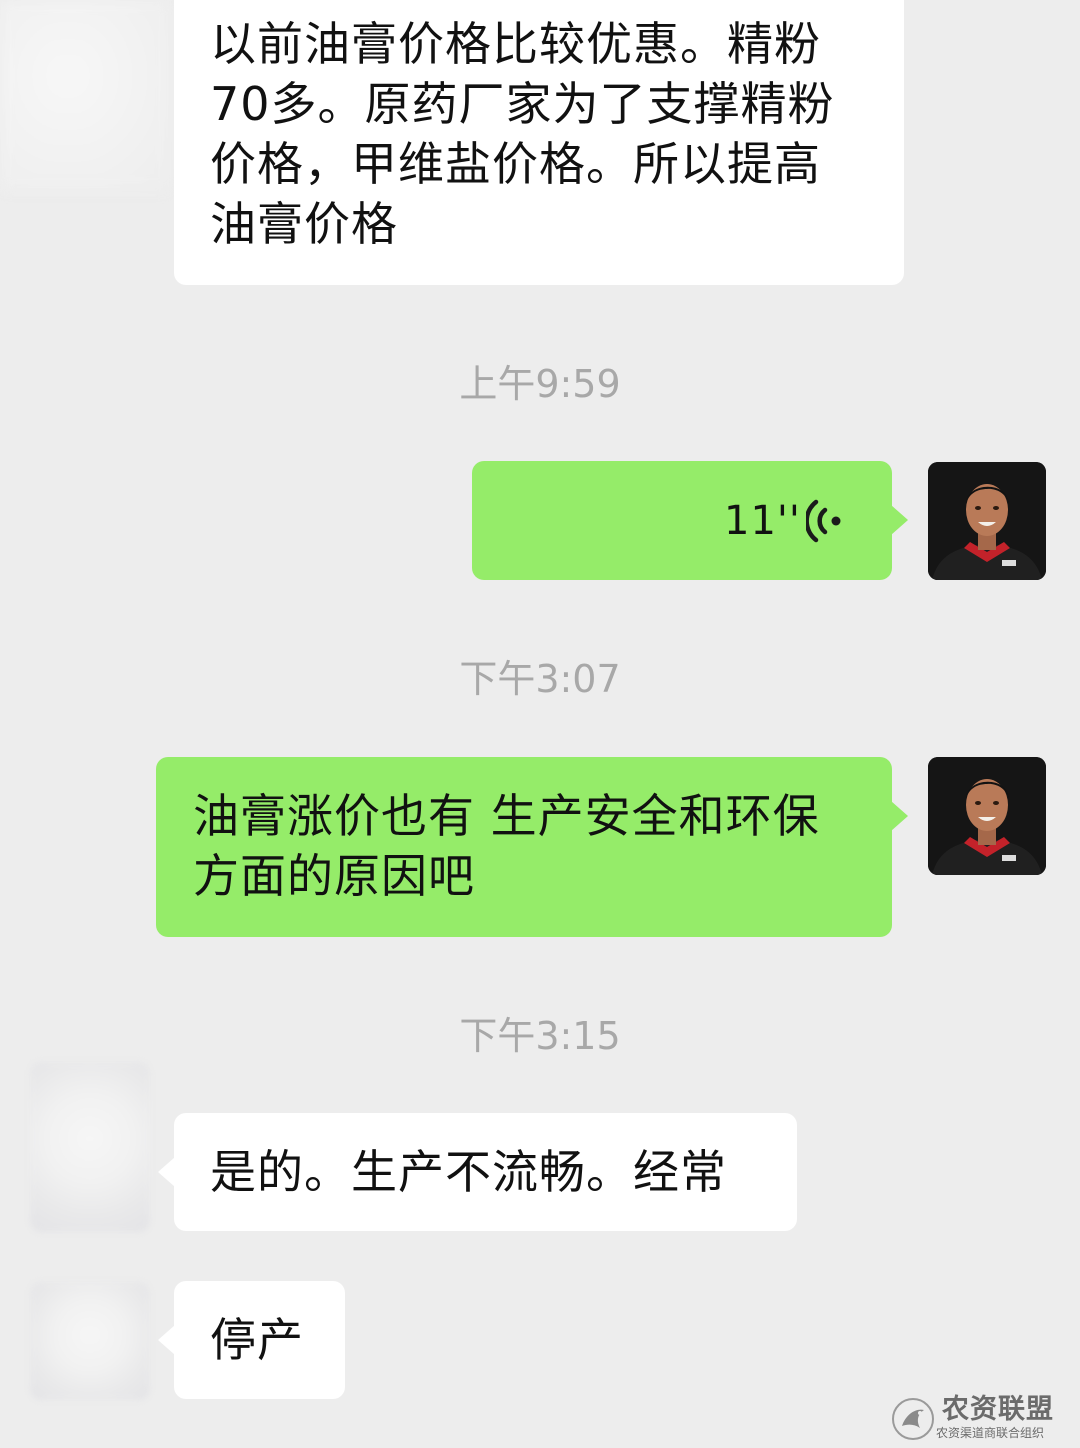 This screenshot has width=1080, height=1448. Describe the element at coordinates (532, 847) in the screenshot. I see `message-bubble-outgoing: 油膏涨价也有 生产安全和环保 方面的原因吧` at that location.